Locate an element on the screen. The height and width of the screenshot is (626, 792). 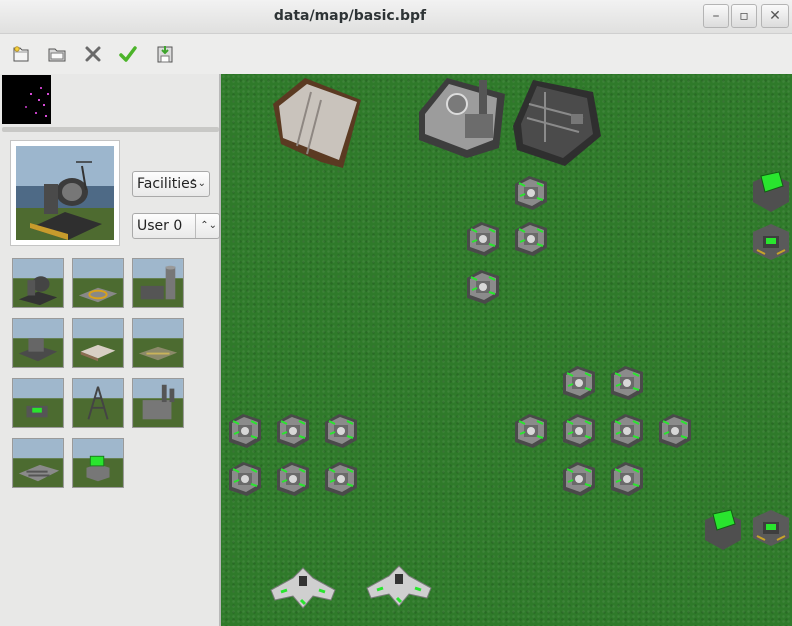
open-folder-button is located at coordinates (57, 54).